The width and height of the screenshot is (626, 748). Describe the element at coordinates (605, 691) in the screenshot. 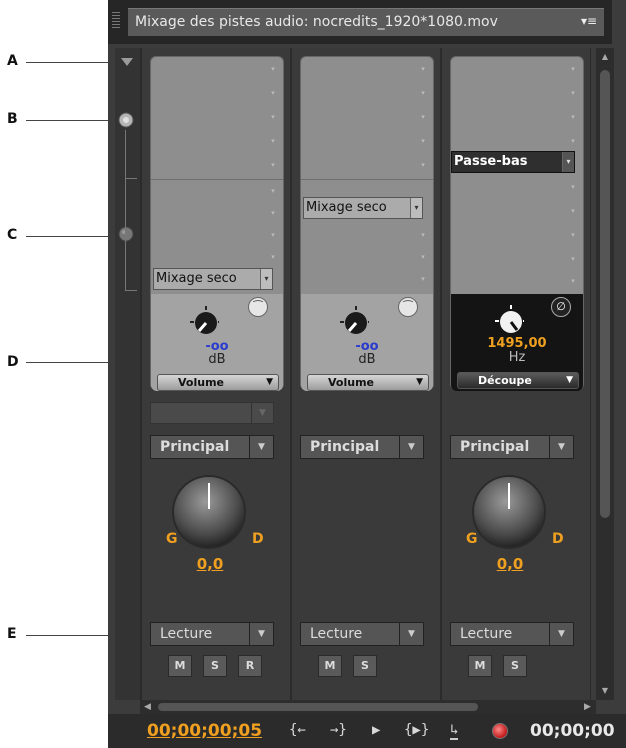

I see `scroll-down-arrow-icon: ▼` at that location.